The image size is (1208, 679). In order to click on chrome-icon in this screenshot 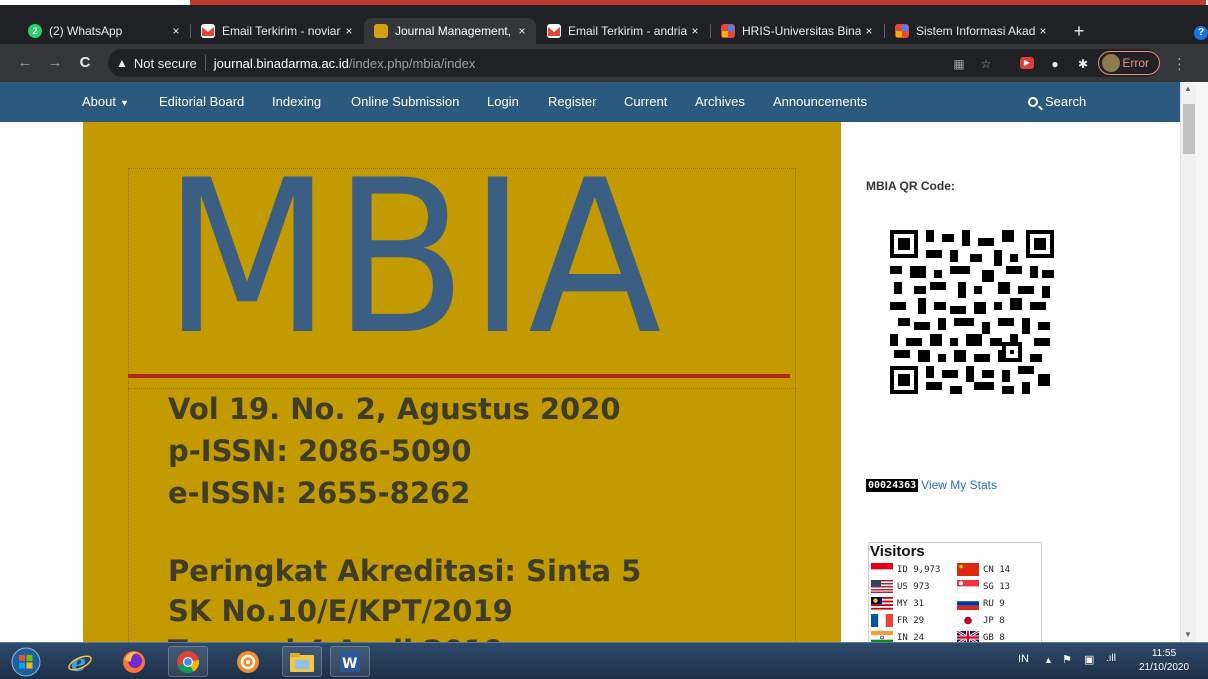, I will do `click(188, 661)`.